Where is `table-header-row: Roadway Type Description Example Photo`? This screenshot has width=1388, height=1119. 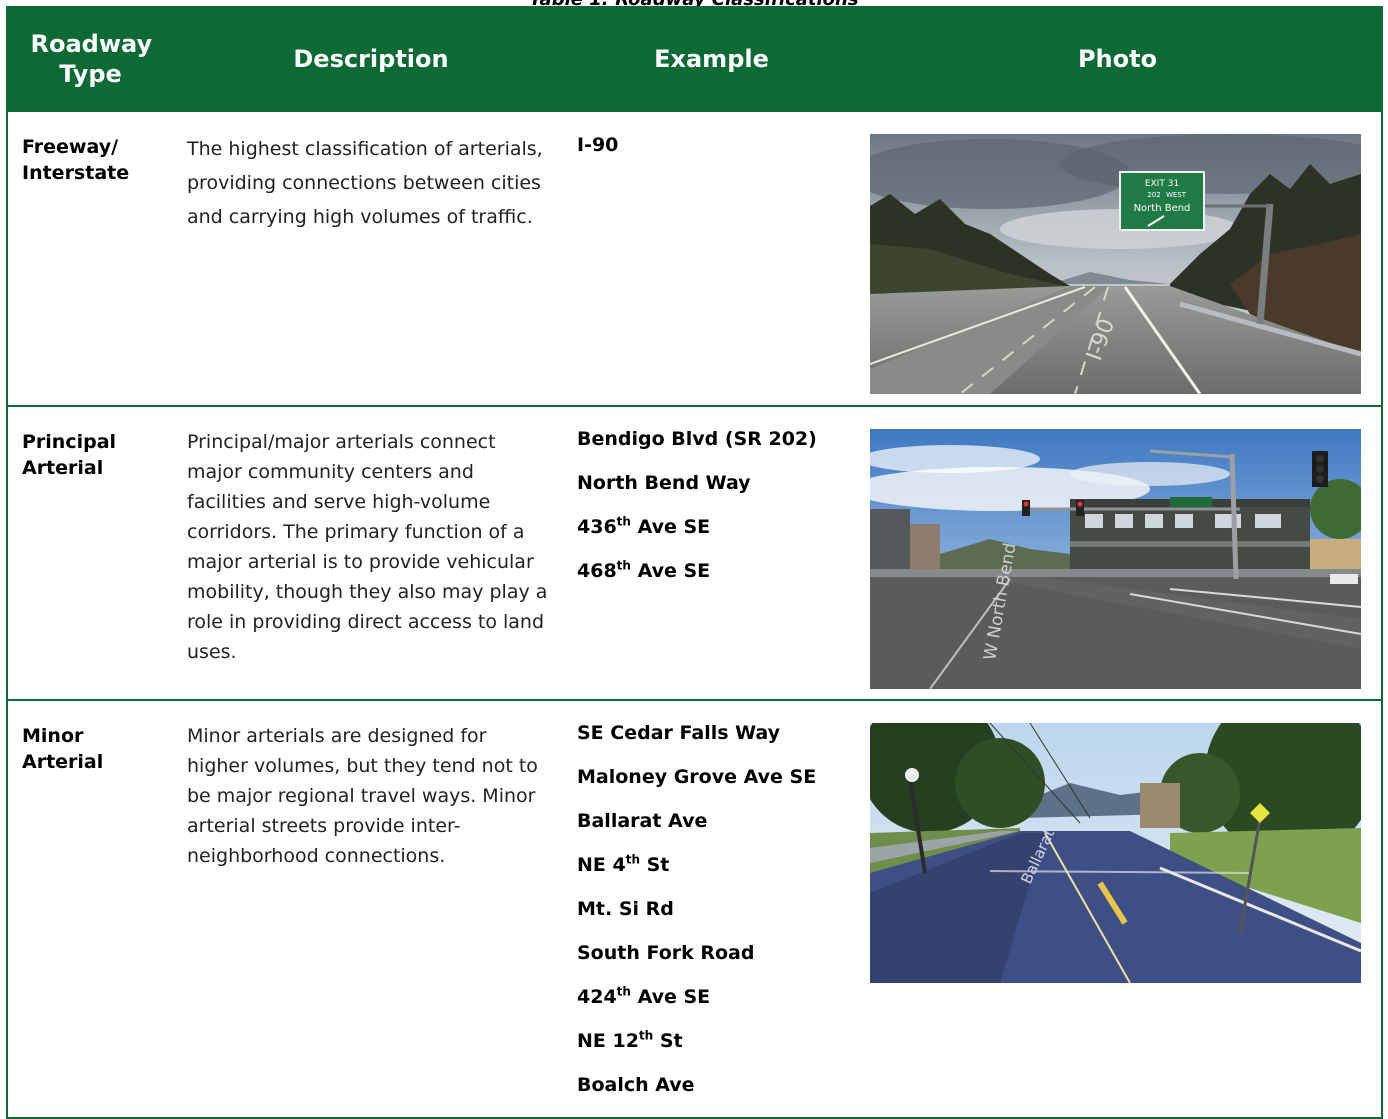
table-header-row: Roadway Type Description Example Photo is located at coordinates (694, 59).